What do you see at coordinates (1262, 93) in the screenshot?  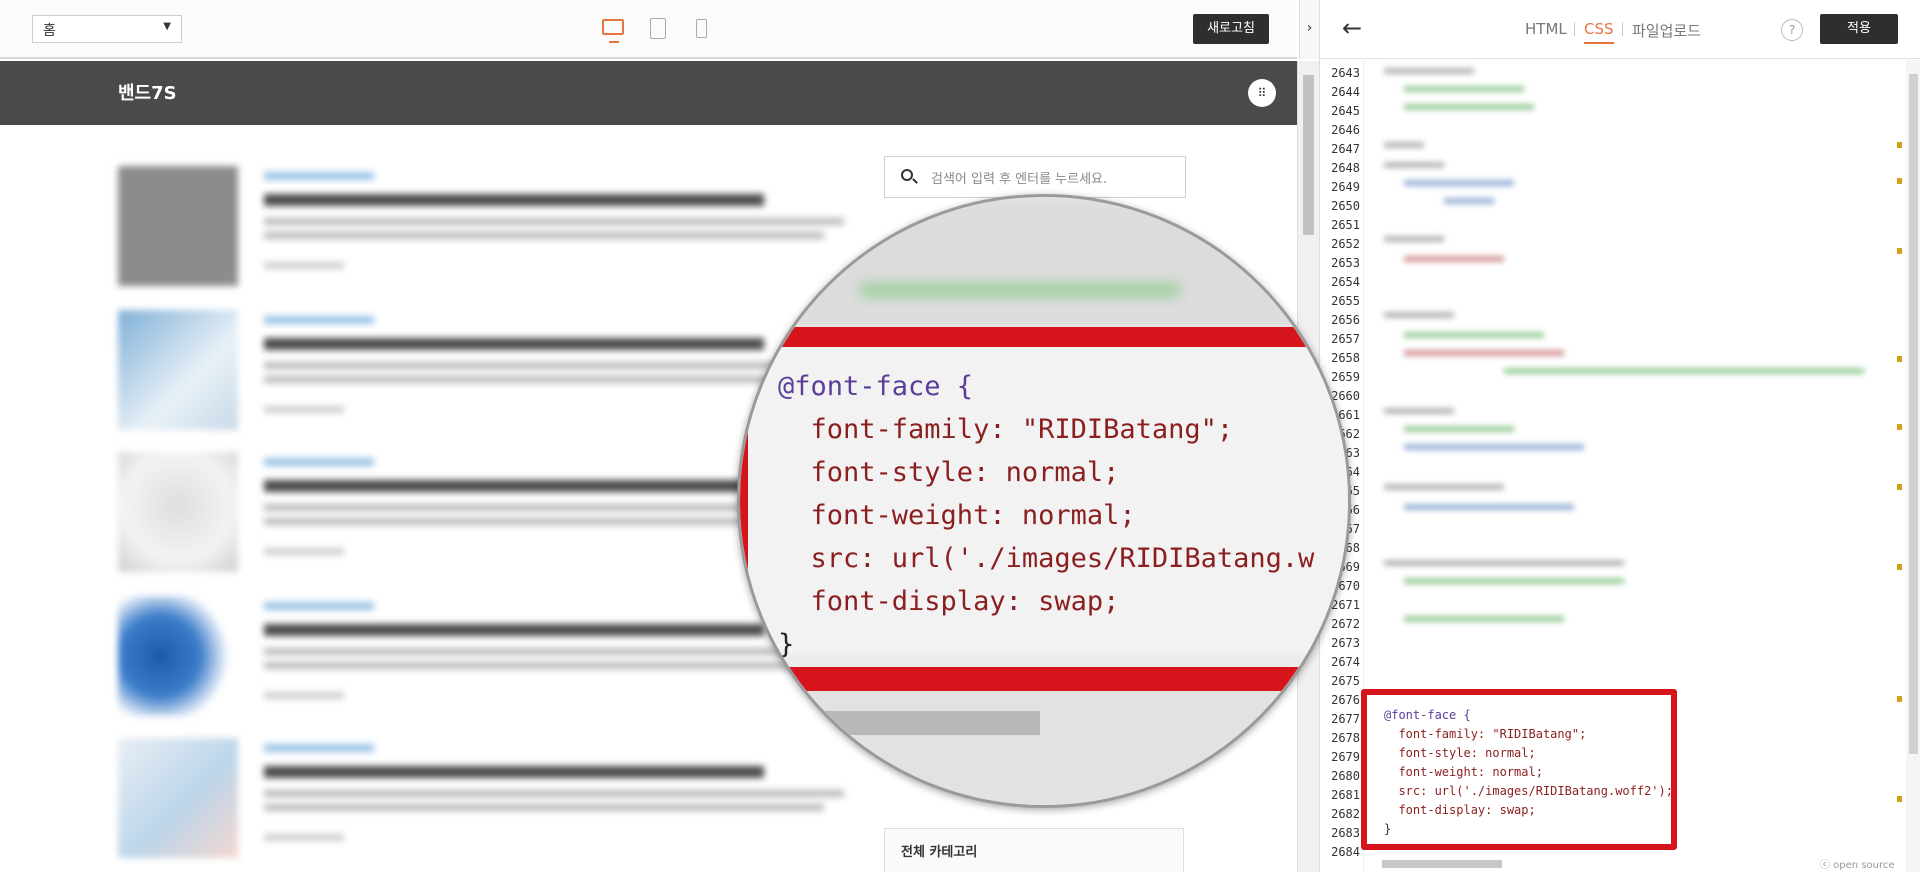 I see `menu-dots-icon: ⠿` at bounding box center [1262, 93].